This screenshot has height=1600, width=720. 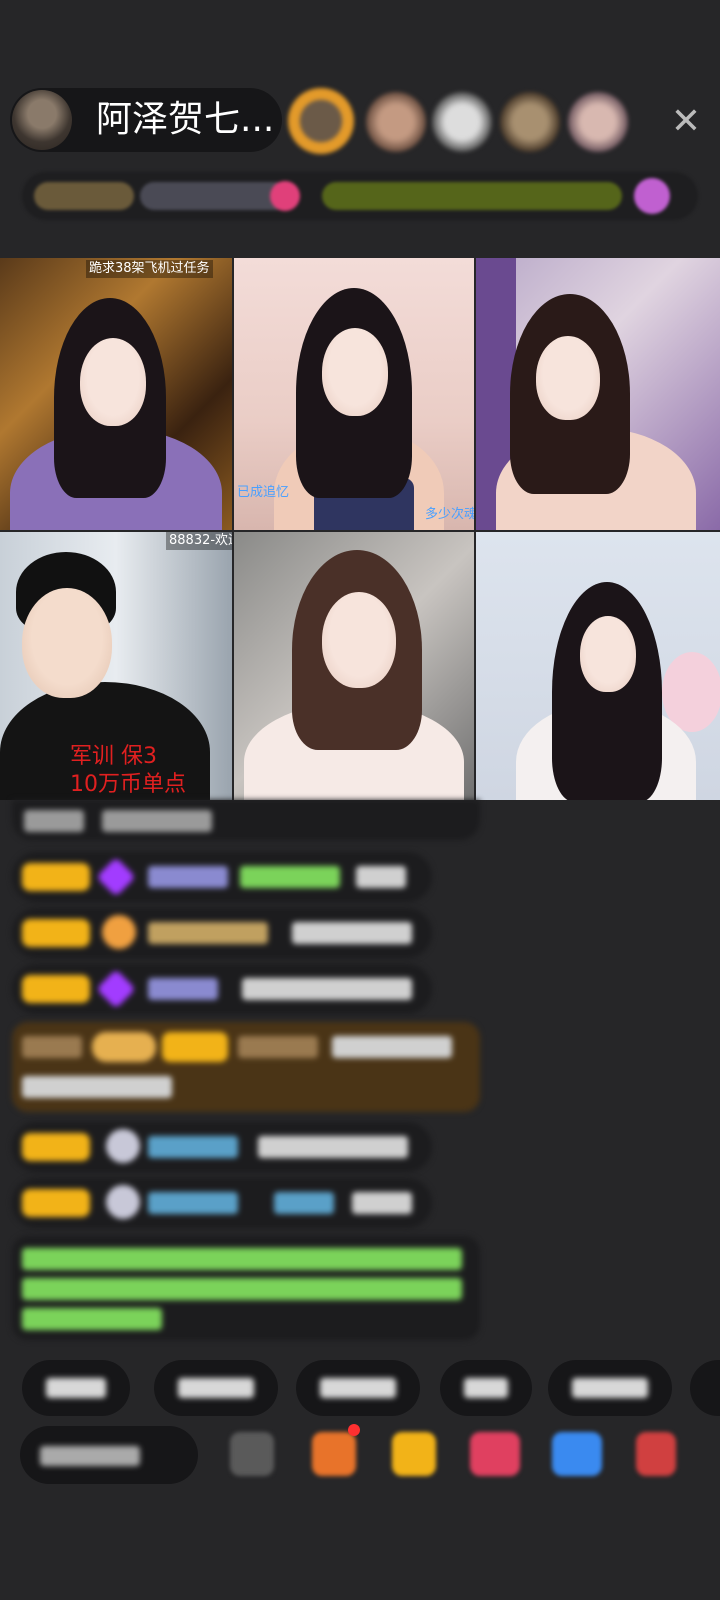 What do you see at coordinates (495, 1454) in the screenshot?
I see `pk-icon` at bounding box center [495, 1454].